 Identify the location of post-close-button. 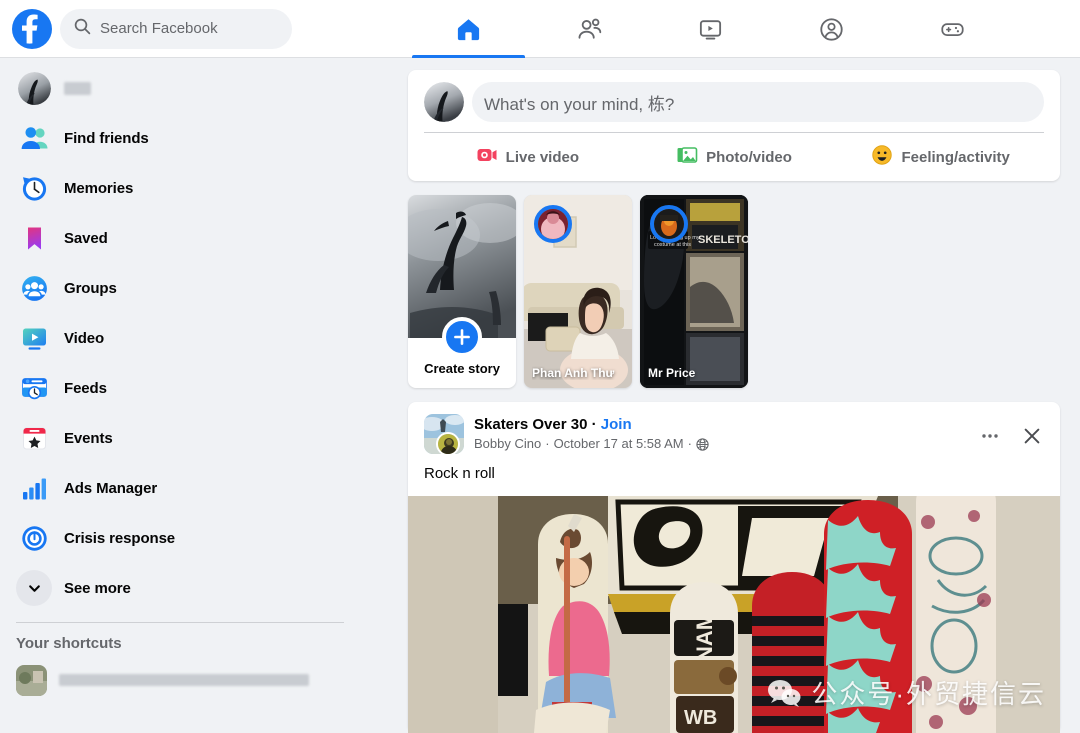
(1032, 436).